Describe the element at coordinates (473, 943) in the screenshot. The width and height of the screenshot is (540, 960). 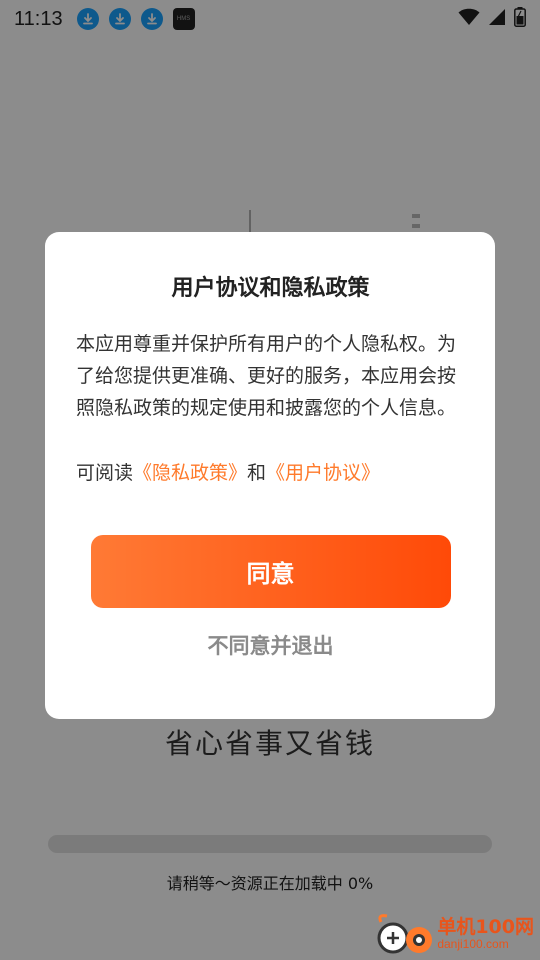
I see `watermark-url: danji100.com` at that location.